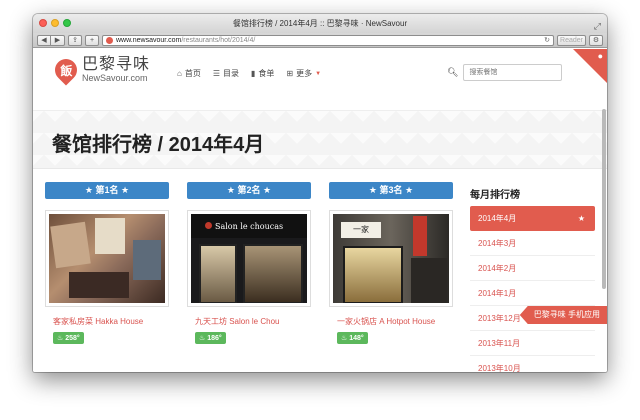 The image size is (640, 420). I want to click on score-badge: ♨ 186°, so click(210, 338).